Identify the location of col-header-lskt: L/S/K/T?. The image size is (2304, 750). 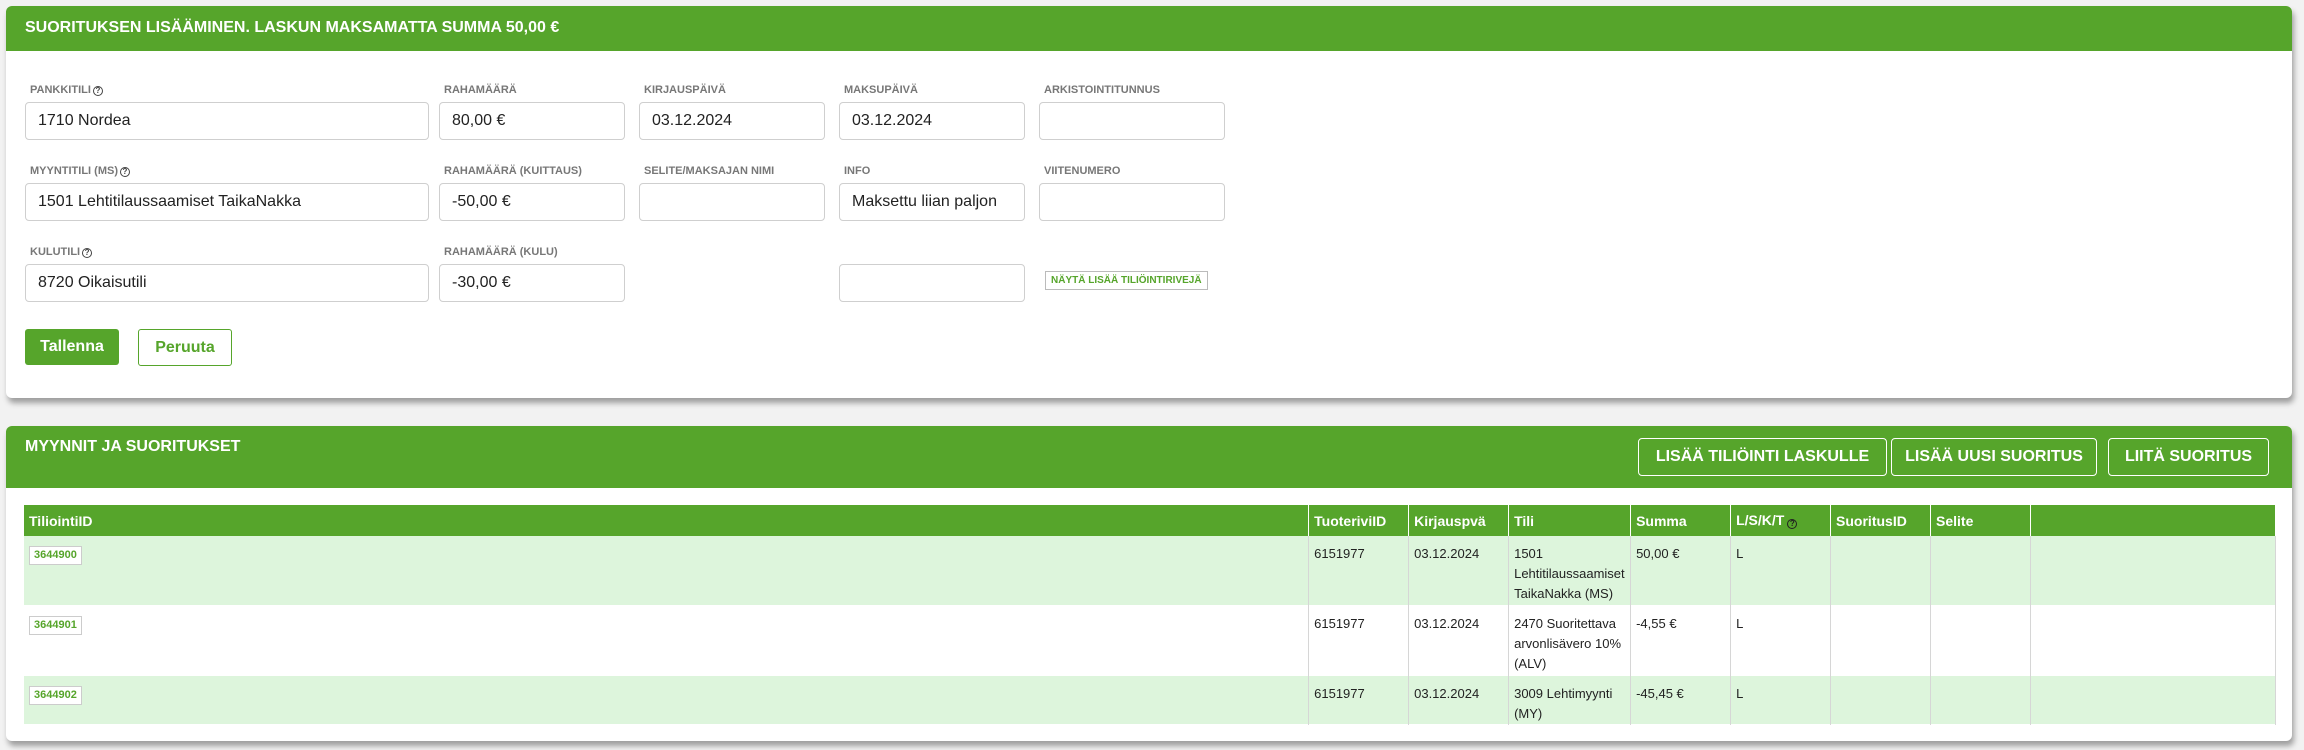
(1781, 520).